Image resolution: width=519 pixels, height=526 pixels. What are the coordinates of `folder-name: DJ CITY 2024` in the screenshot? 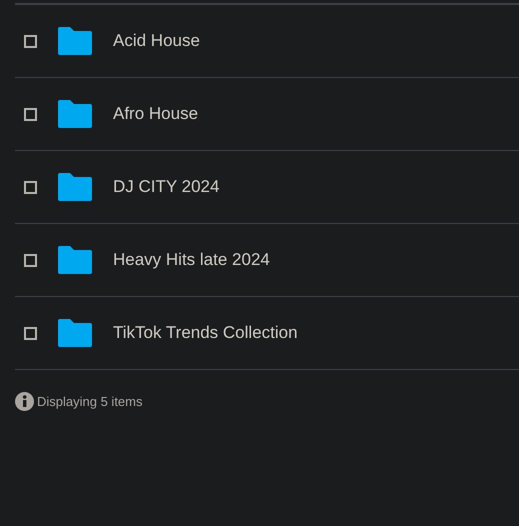 It's located at (166, 187).